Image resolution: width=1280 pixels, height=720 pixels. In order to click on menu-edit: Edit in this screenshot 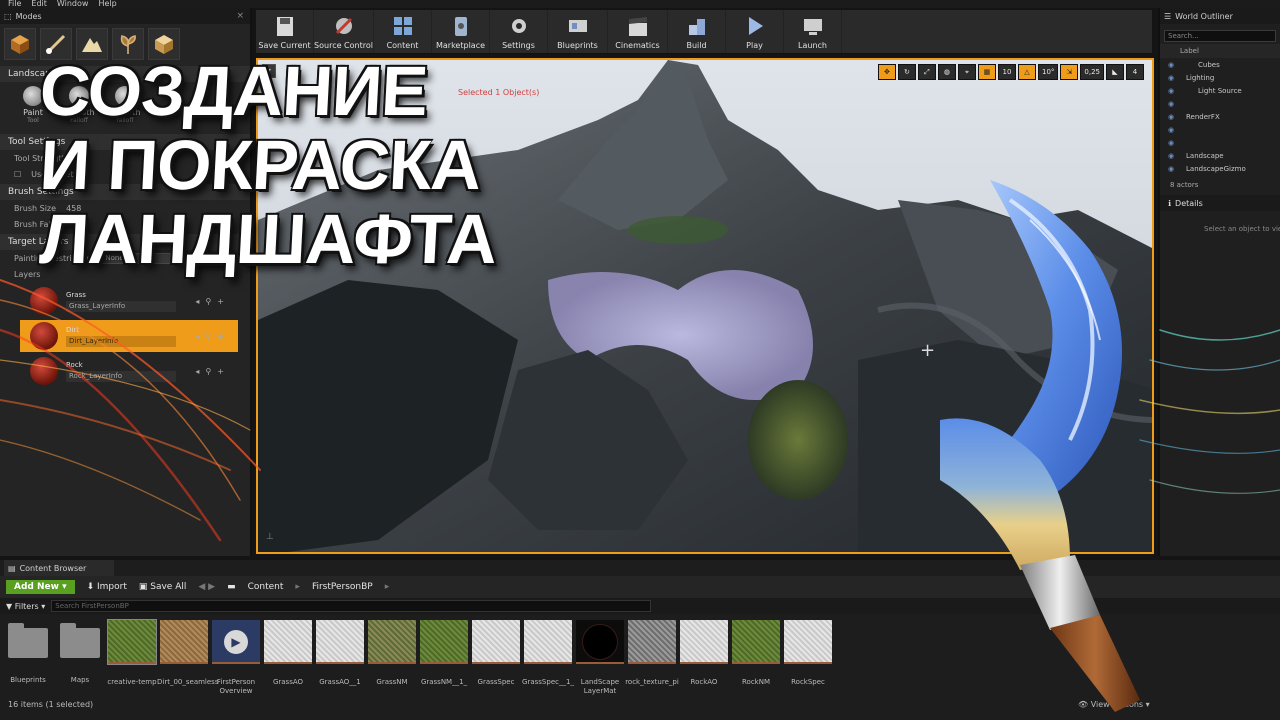, I will do `click(39, 4)`.